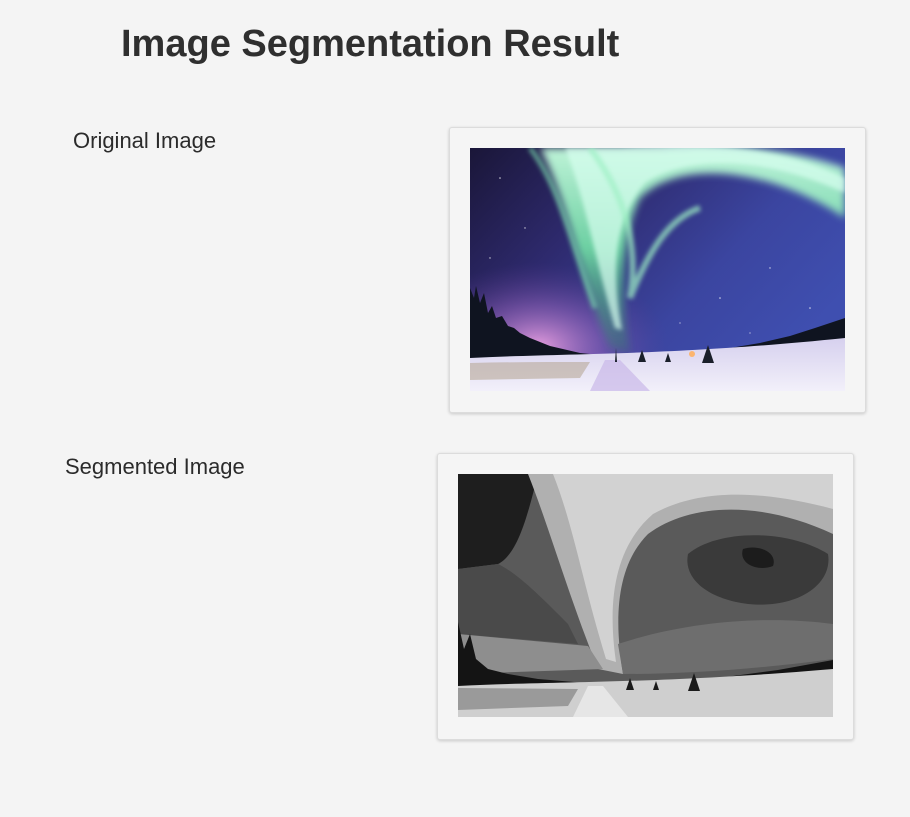 Image resolution: width=910 pixels, height=817 pixels. Describe the element at coordinates (370, 44) in the screenshot. I see `page-title: Image Segmentation Result` at that location.